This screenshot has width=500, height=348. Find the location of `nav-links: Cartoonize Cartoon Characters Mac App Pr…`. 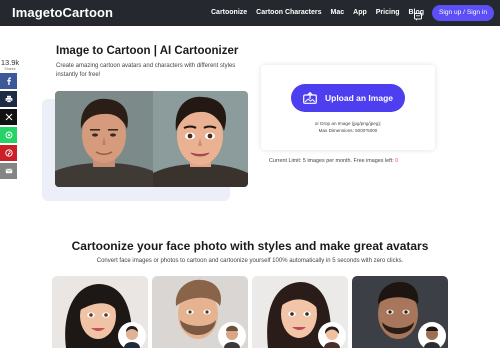

nav-links: Cartoonize Cartoon Characters Mac App Pr… is located at coordinates (322, 12).